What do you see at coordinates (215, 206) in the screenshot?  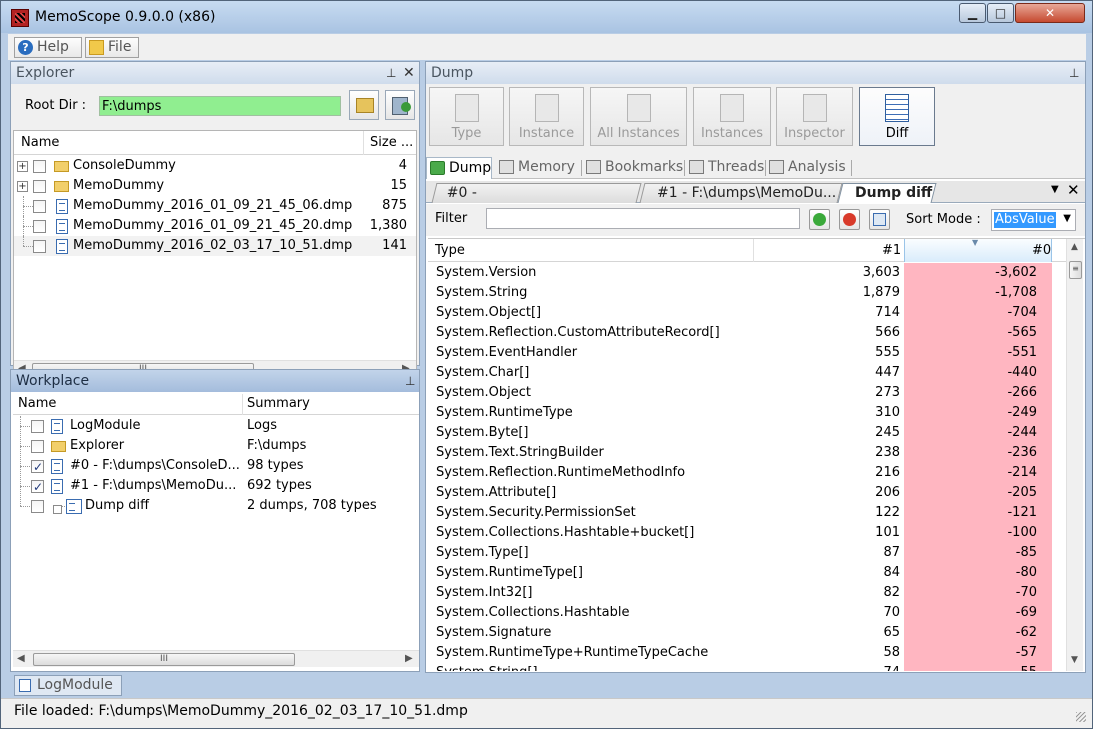 I see `explorer-row: MemoDummy_2016_01_09_21_45_06.dmp 875` at bounding box center [215, 206].